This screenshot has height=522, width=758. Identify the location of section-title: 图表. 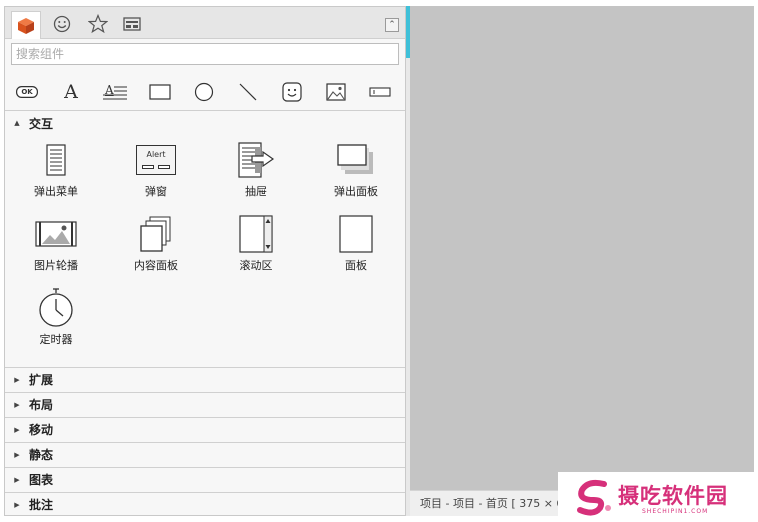
(41, 480).